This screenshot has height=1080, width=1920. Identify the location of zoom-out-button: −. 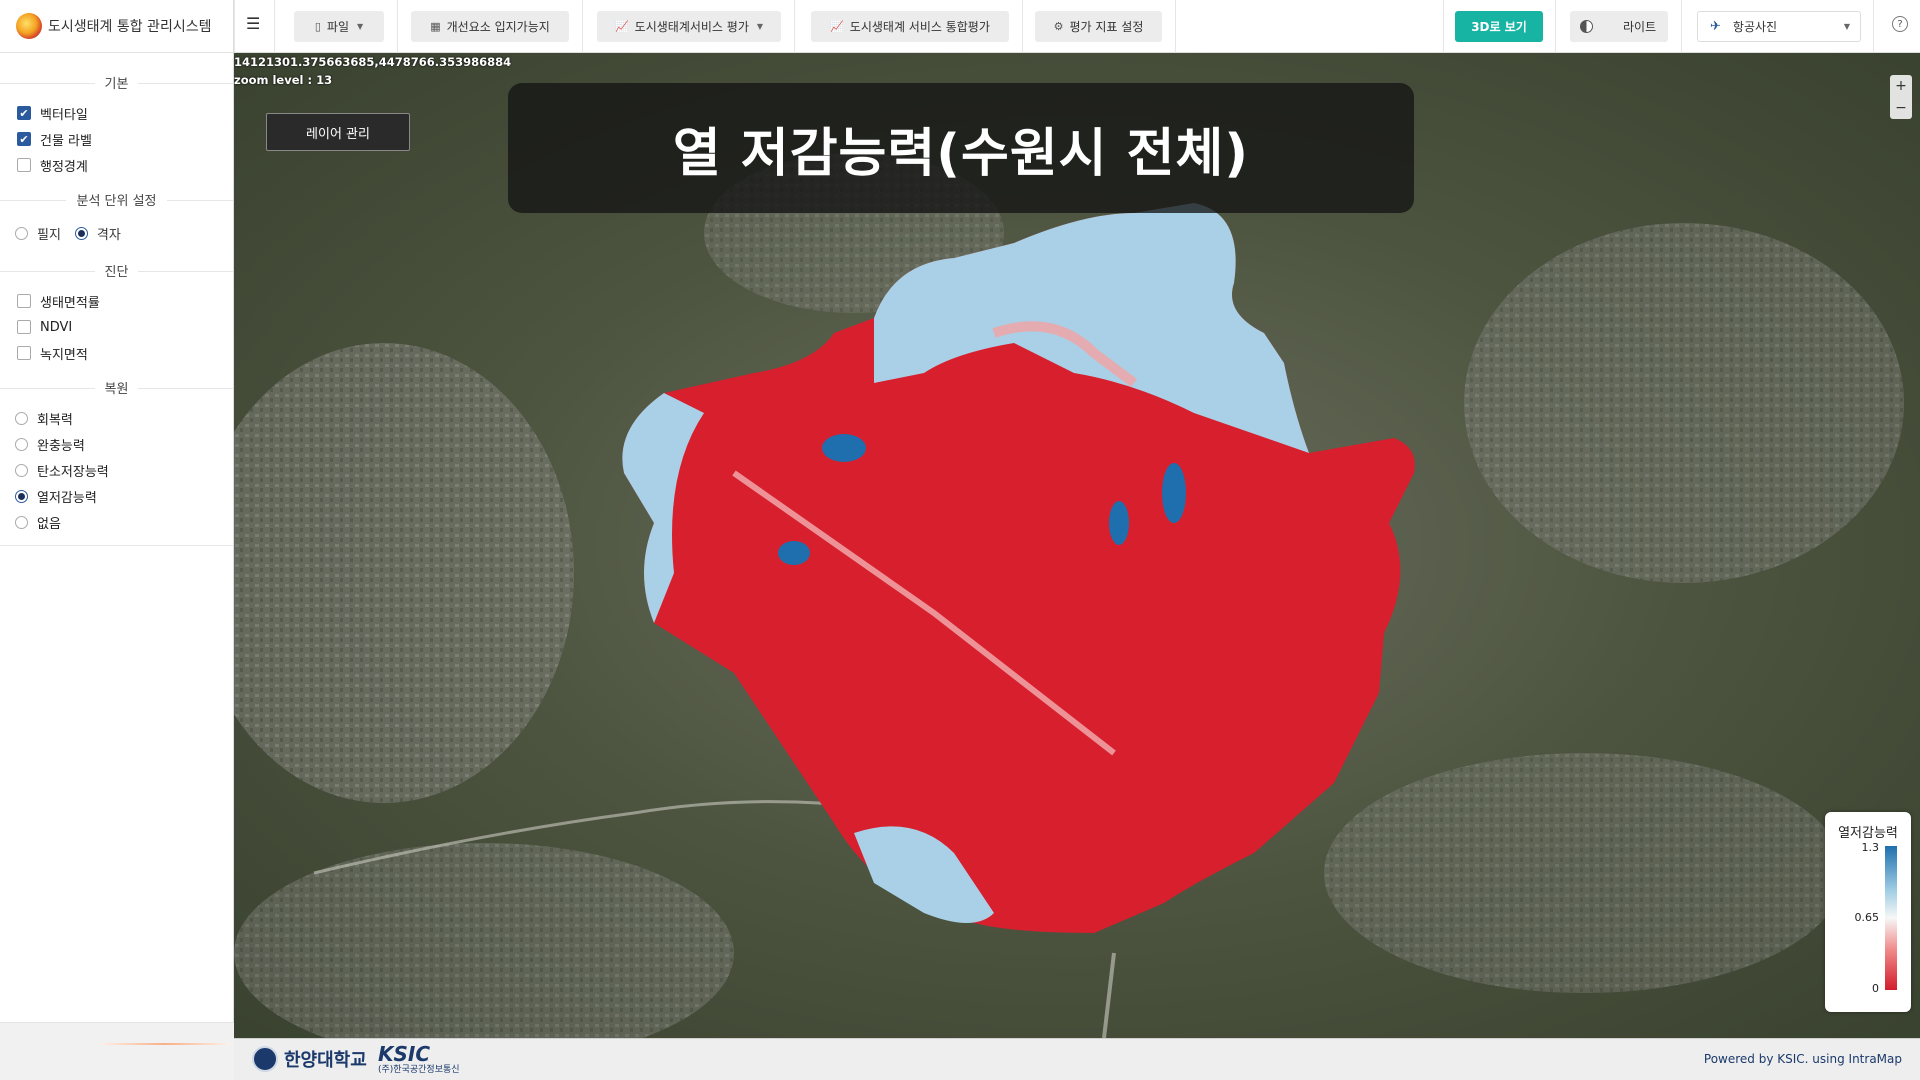
(1901, 108).